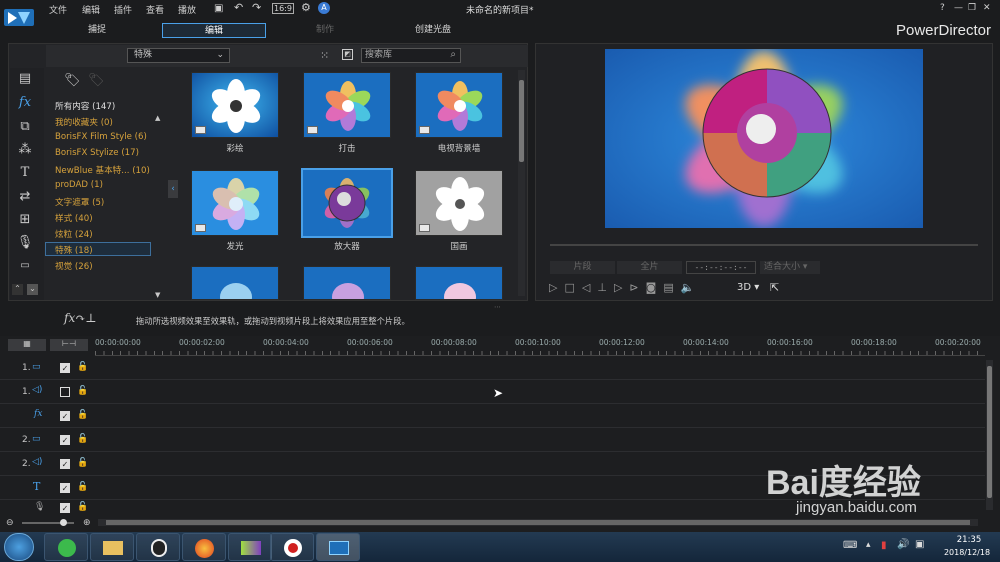 The height and width of the screenshot is (562, 1000). What do you see at coordinates (157, 295) in the screenshot?
I see `category-scroll-down-icon: ▼` at bounding box center [157, 295].